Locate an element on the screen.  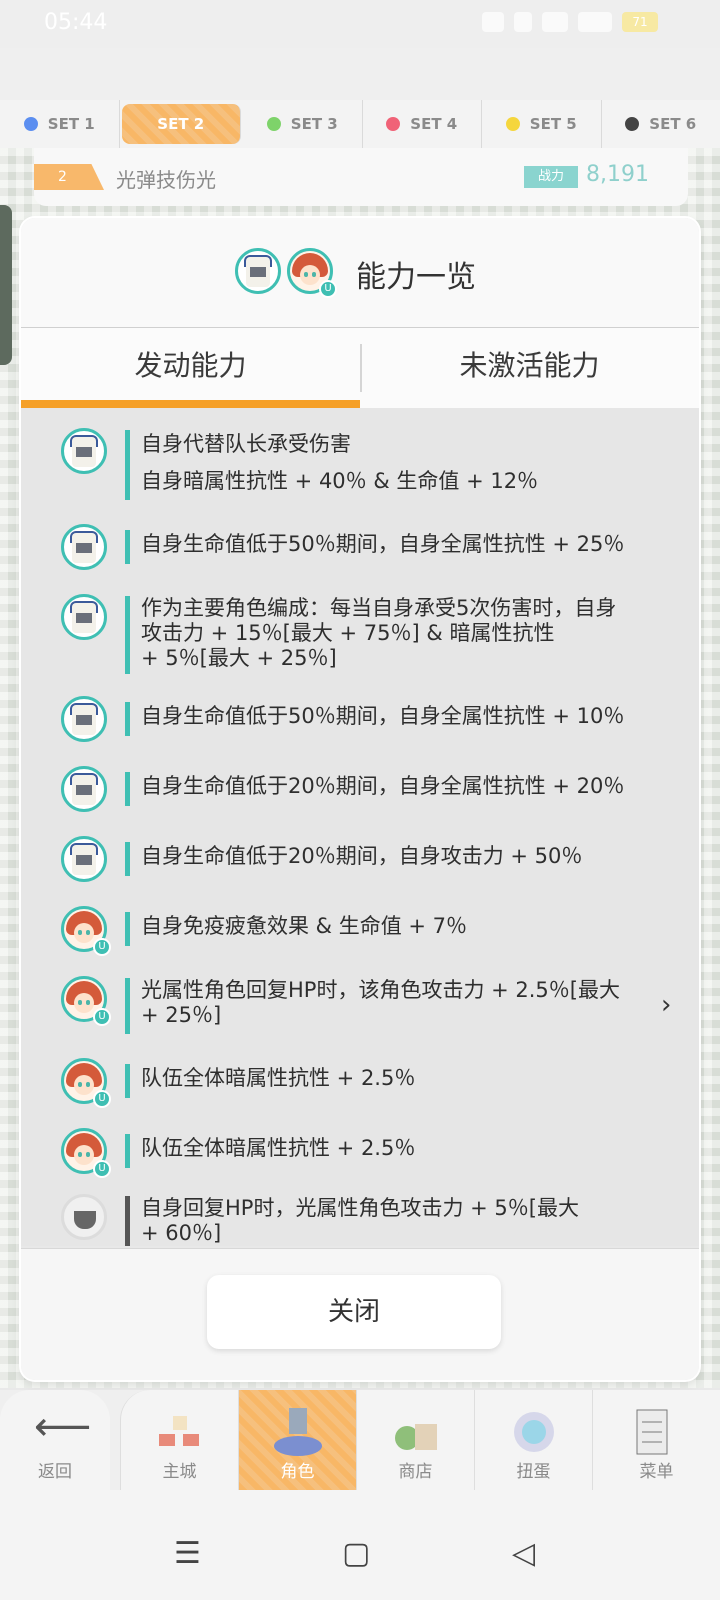
town-icon is located at coordinates (180, 1433).